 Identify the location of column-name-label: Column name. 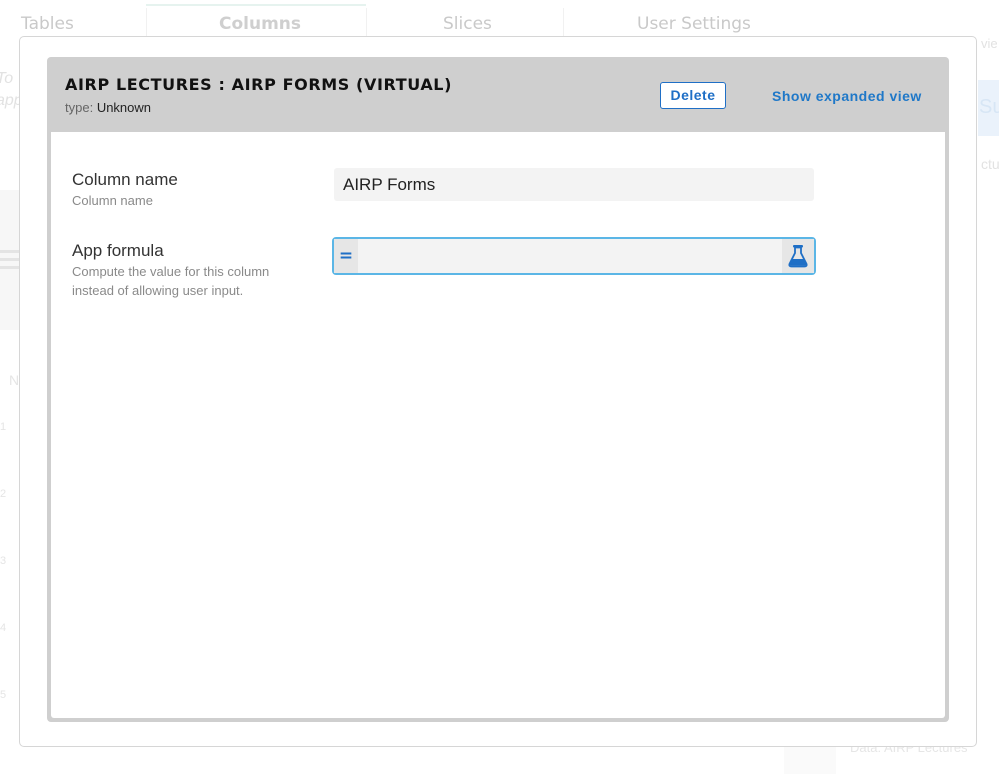
(125, 179).